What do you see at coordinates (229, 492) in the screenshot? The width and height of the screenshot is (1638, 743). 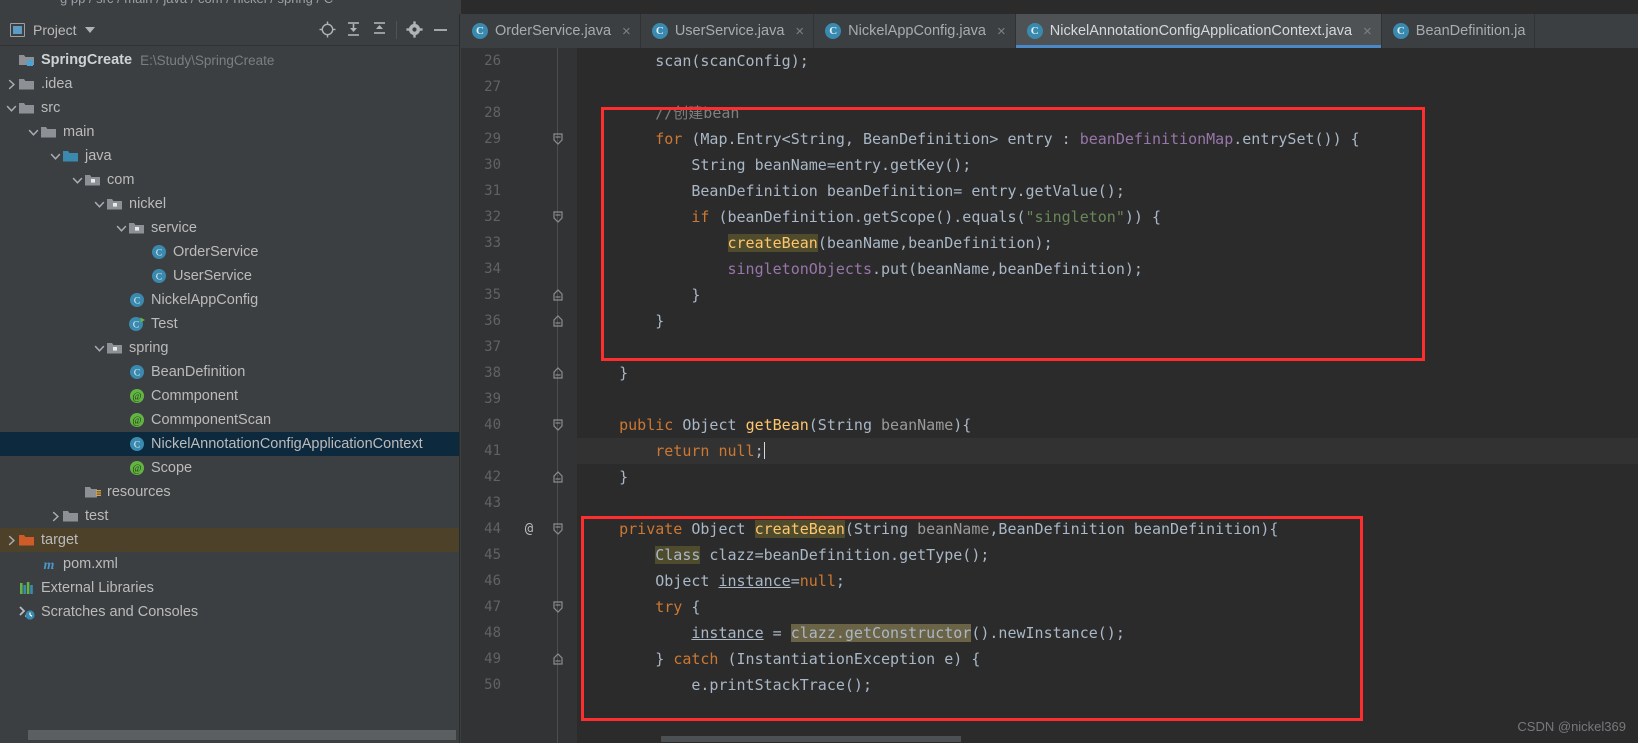 I see `tree-item-resources: resources` at bounding box center [229, 492].